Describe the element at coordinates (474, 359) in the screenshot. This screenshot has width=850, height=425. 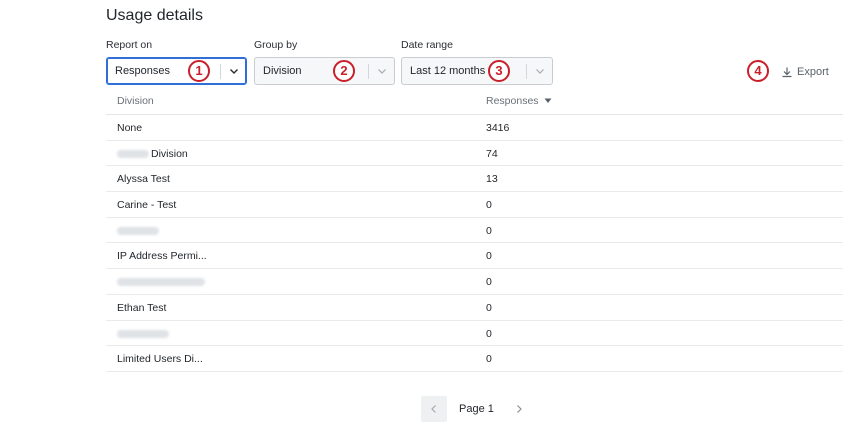
I see `table-row: Limited Users Di... 0` at that location.